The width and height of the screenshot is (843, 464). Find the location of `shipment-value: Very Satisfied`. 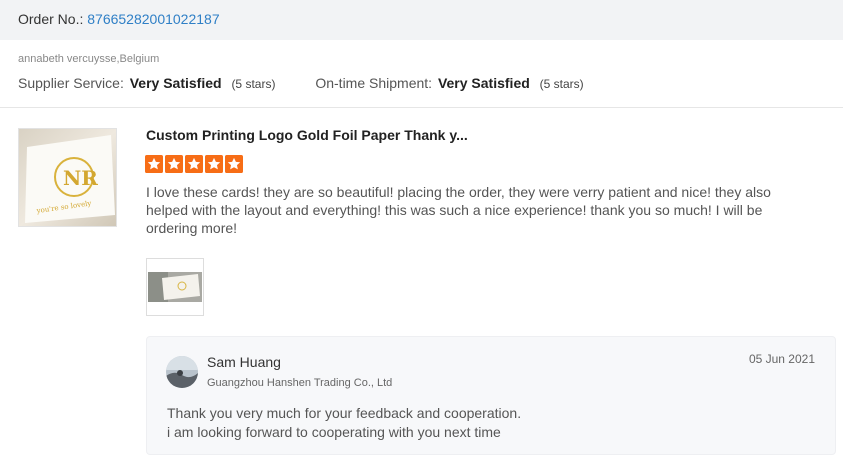

shipment-value: Very Satisfied is located at coordinates (483, 83).